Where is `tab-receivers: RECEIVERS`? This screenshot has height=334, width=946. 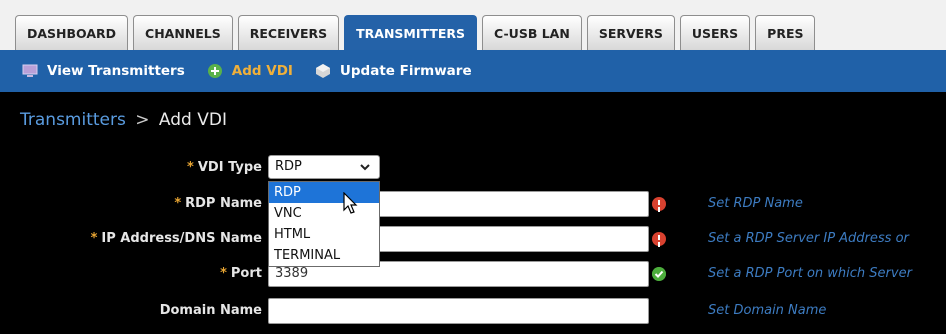 tab-receivers: RECEIVERS is located at coordinates (288, 32).